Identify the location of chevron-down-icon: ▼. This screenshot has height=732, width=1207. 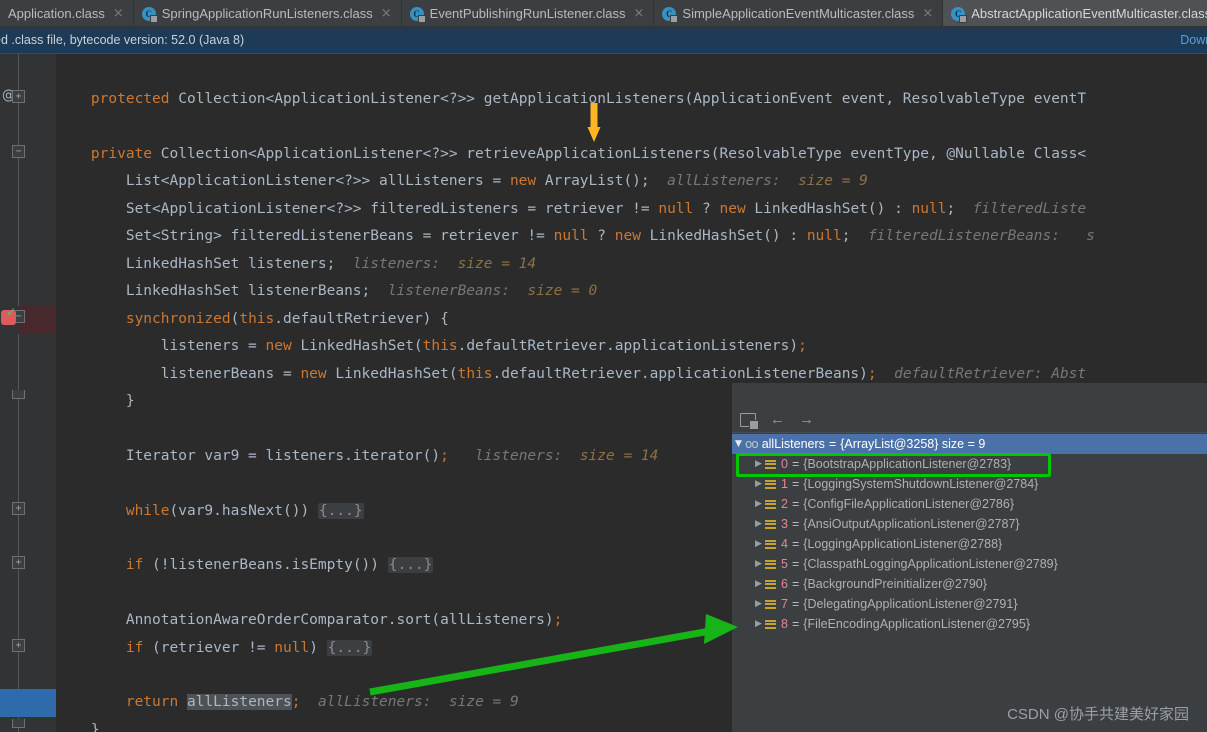
(738, 444).